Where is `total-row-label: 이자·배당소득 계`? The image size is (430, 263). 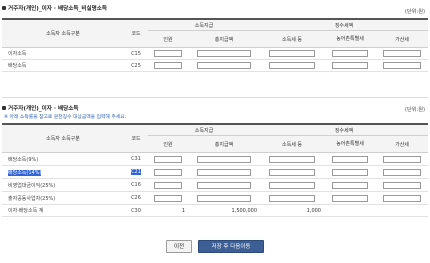 total-row-label: 이자·배당소득 계 is located at coordinates (63, 210).